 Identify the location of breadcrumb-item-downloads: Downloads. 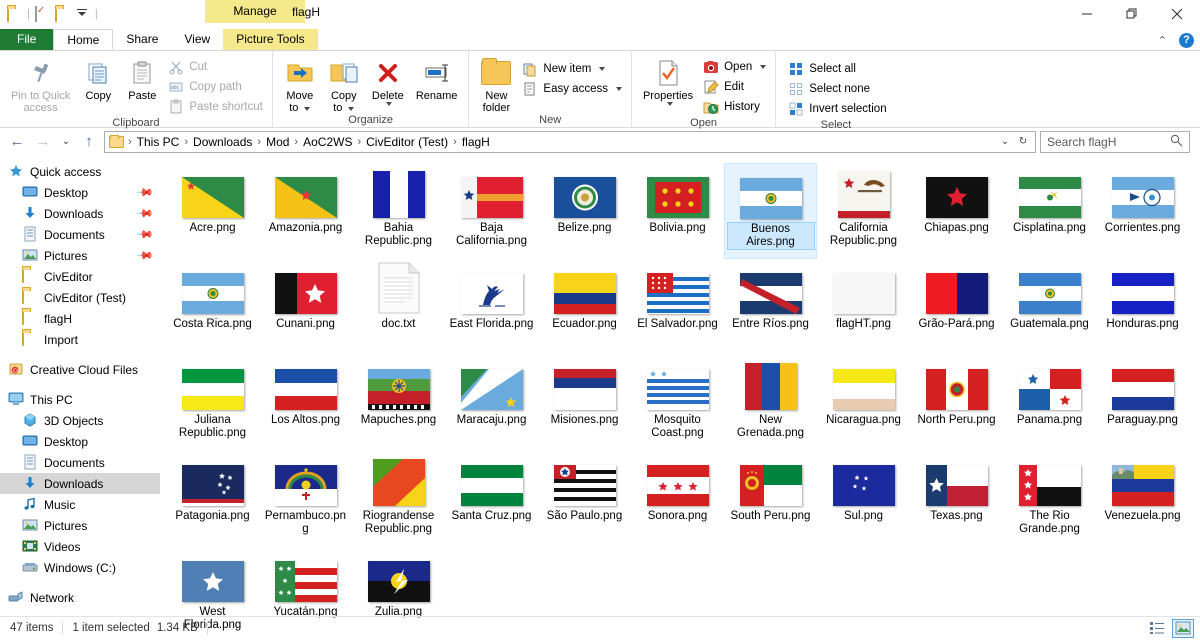
(222, 142).